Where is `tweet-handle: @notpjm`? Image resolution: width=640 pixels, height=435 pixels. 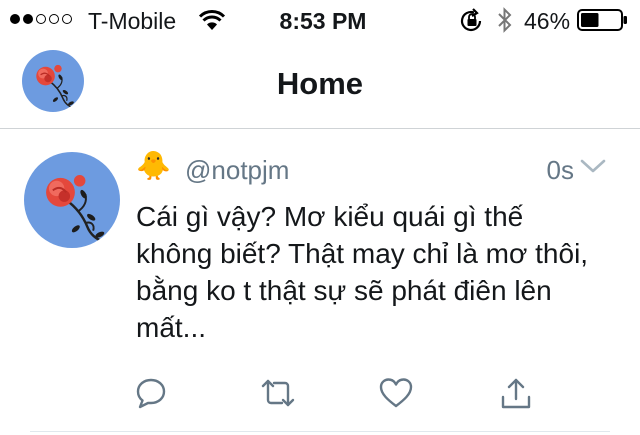
tweet-handle: @notpjm is located at coordinates (237, 170).